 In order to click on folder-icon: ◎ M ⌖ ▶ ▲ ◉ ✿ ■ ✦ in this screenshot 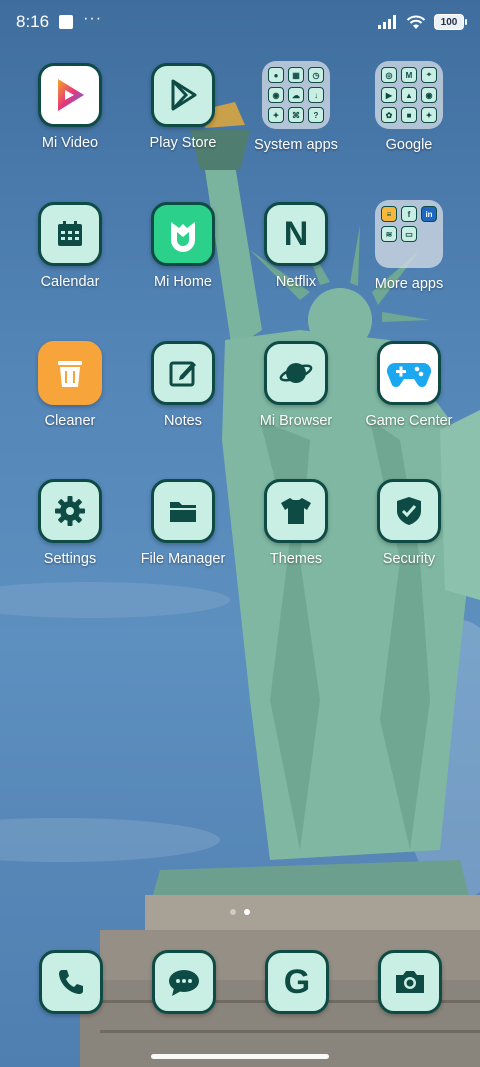, I will do `click(409, 95)`.